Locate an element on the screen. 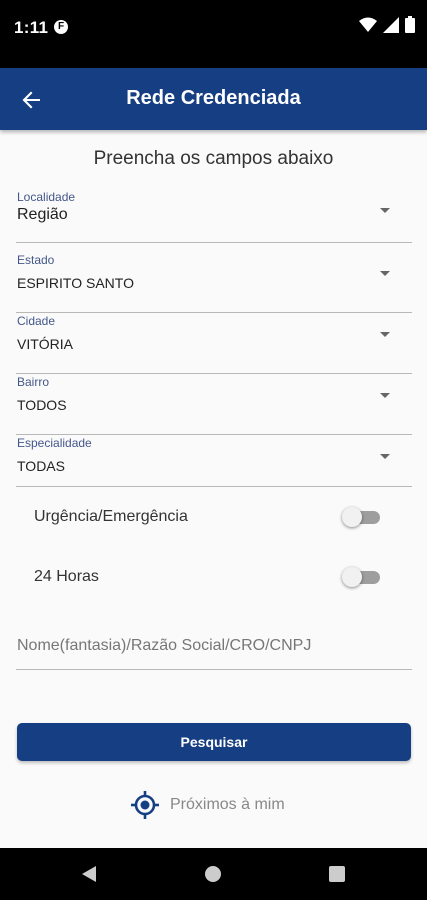  field-label: Localidade is located at coordinates (46, 197).